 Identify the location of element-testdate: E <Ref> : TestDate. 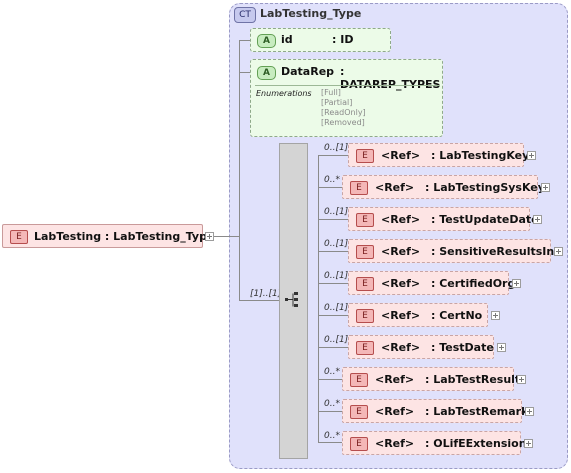
(421, 347).